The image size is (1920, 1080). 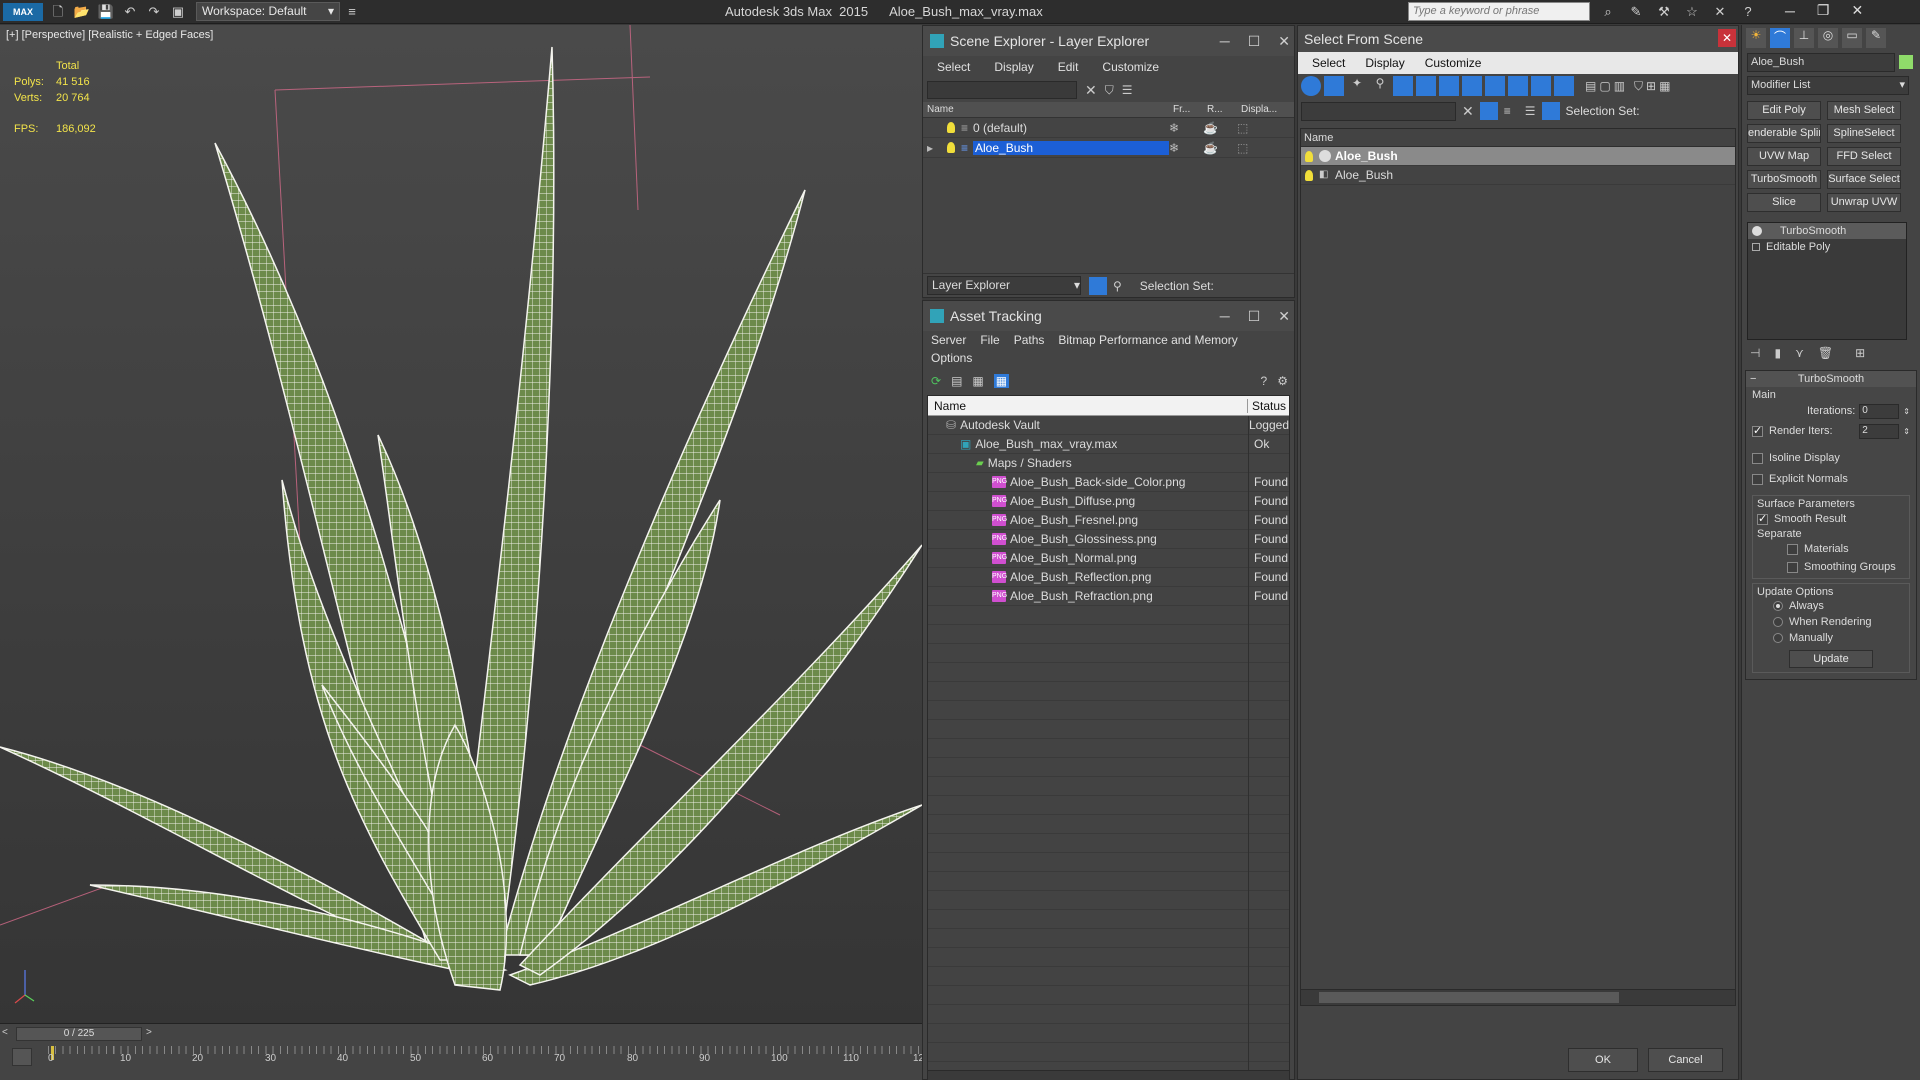 What do you see at coordinates (1518, 175) in the screenshot?
I see `object-row: ◧ Aloe_Bush` at bounding box center [1518, 175].